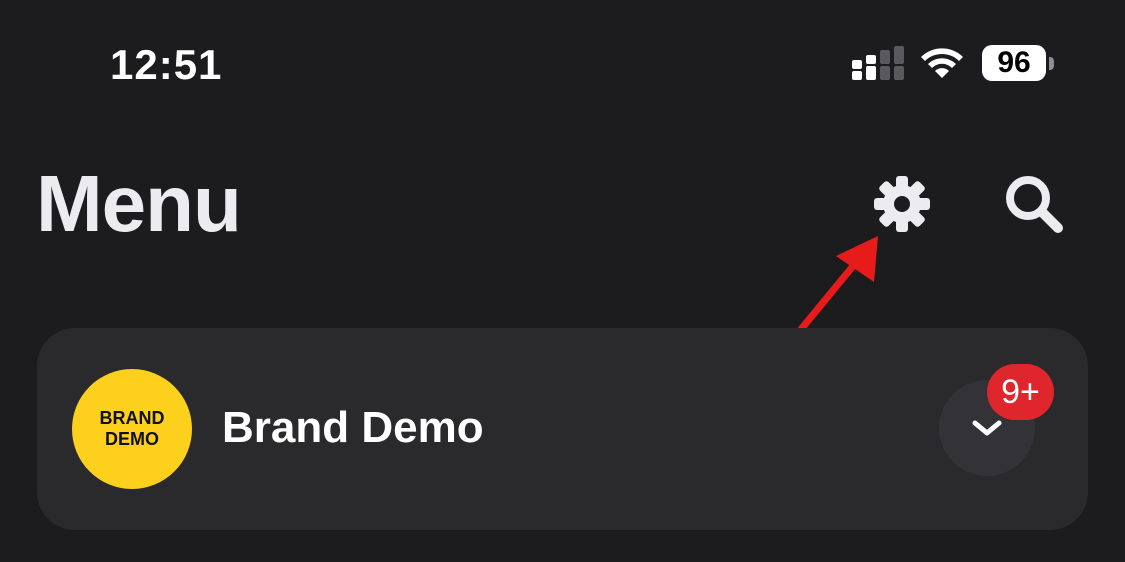 The width and height of the screenshot is (1125, 562). I want to click on battery-body: 96, so click(1014, 63).